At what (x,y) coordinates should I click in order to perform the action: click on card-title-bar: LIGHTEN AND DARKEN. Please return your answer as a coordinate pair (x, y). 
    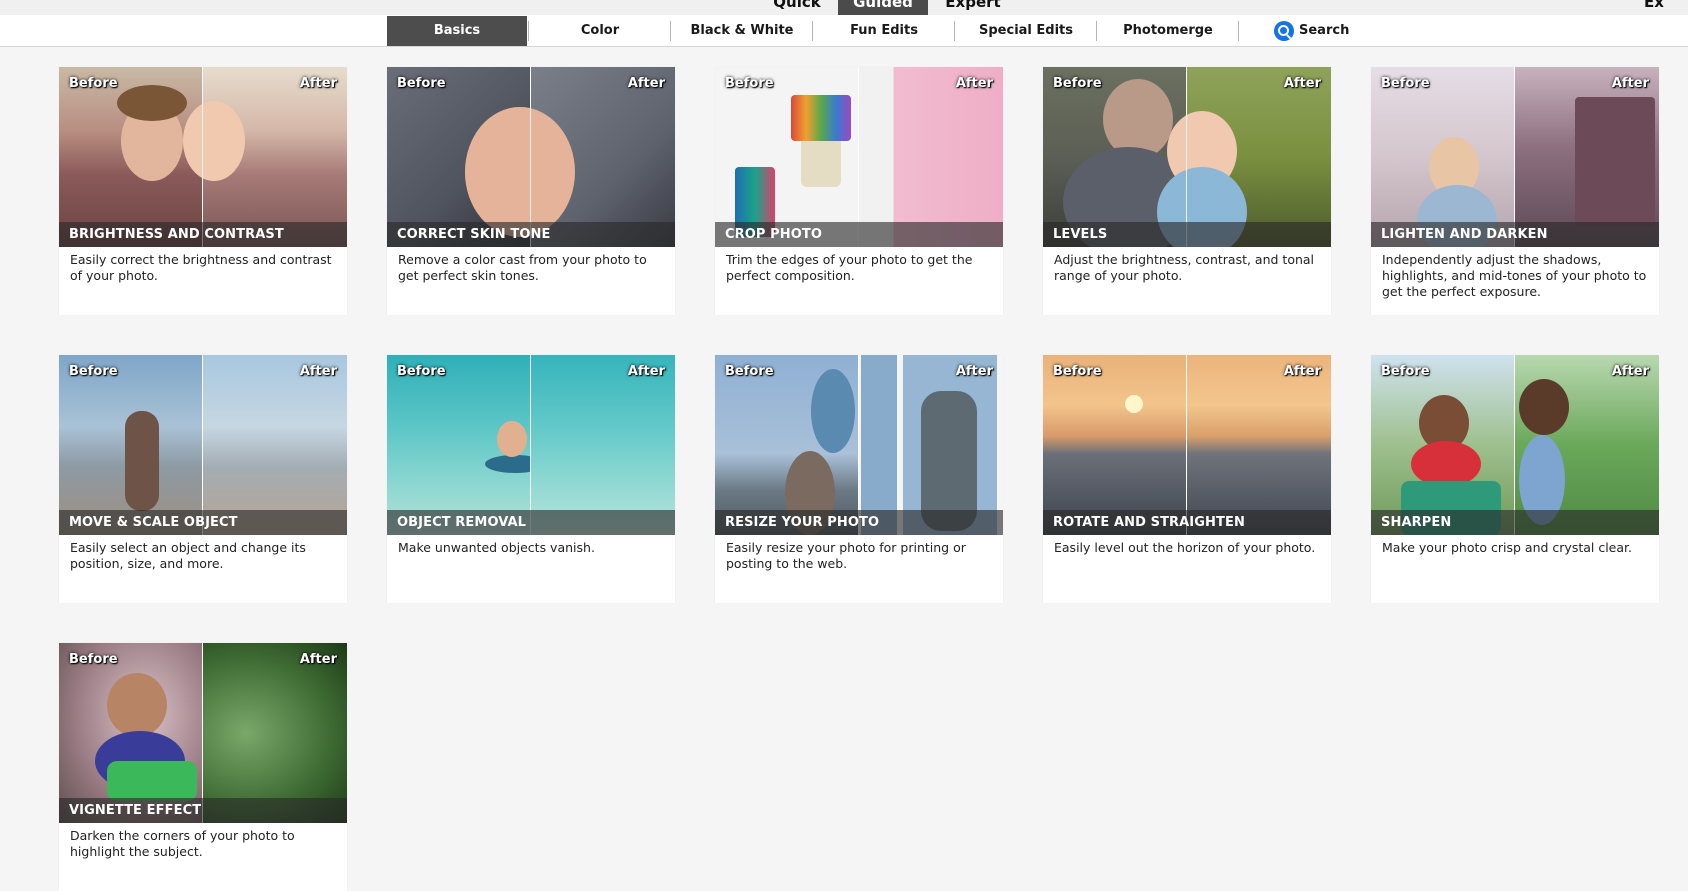
    Looking at the image, I should click on (1515, 234).